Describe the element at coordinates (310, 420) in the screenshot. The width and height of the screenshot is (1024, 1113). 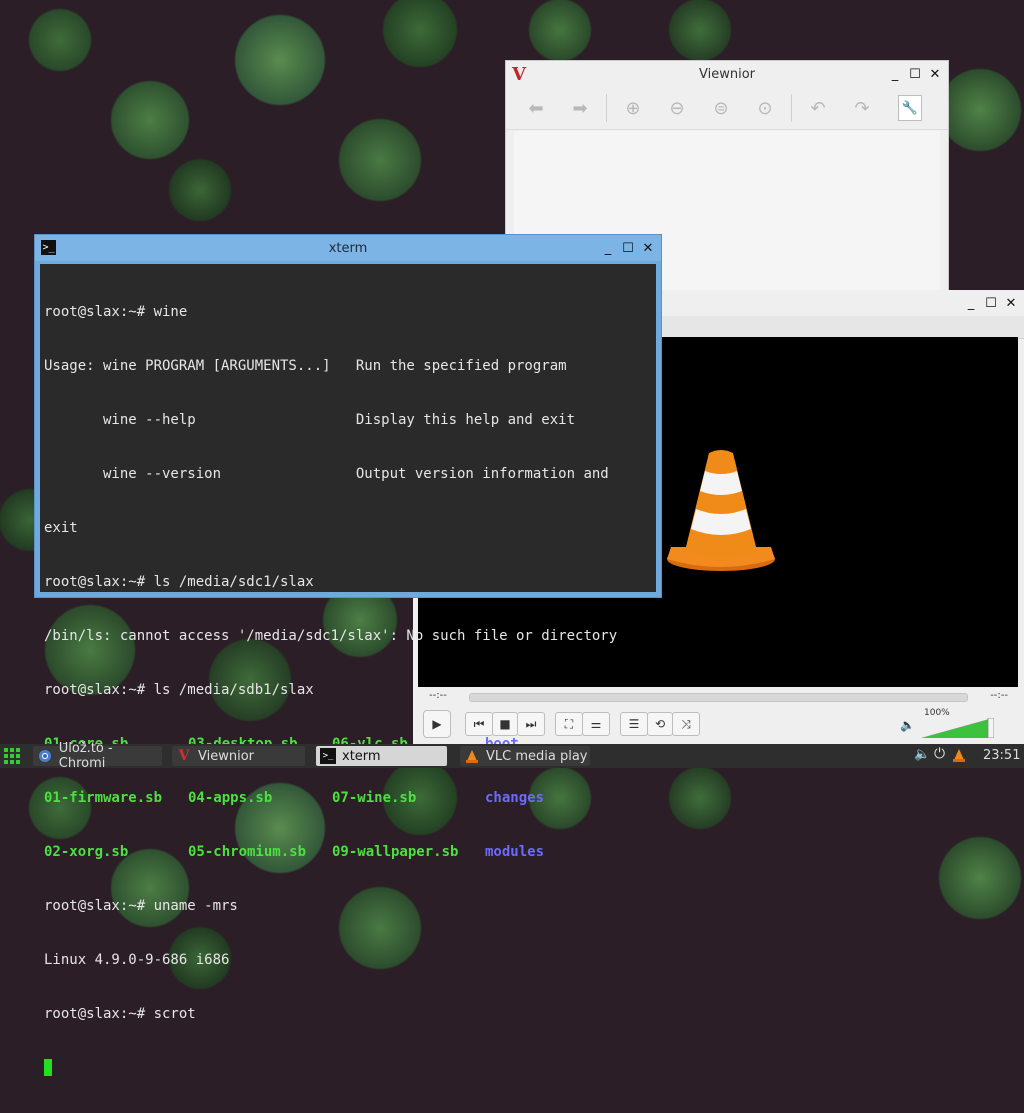
I see `terminal-line: wine --help Display this help and exit` at that location.